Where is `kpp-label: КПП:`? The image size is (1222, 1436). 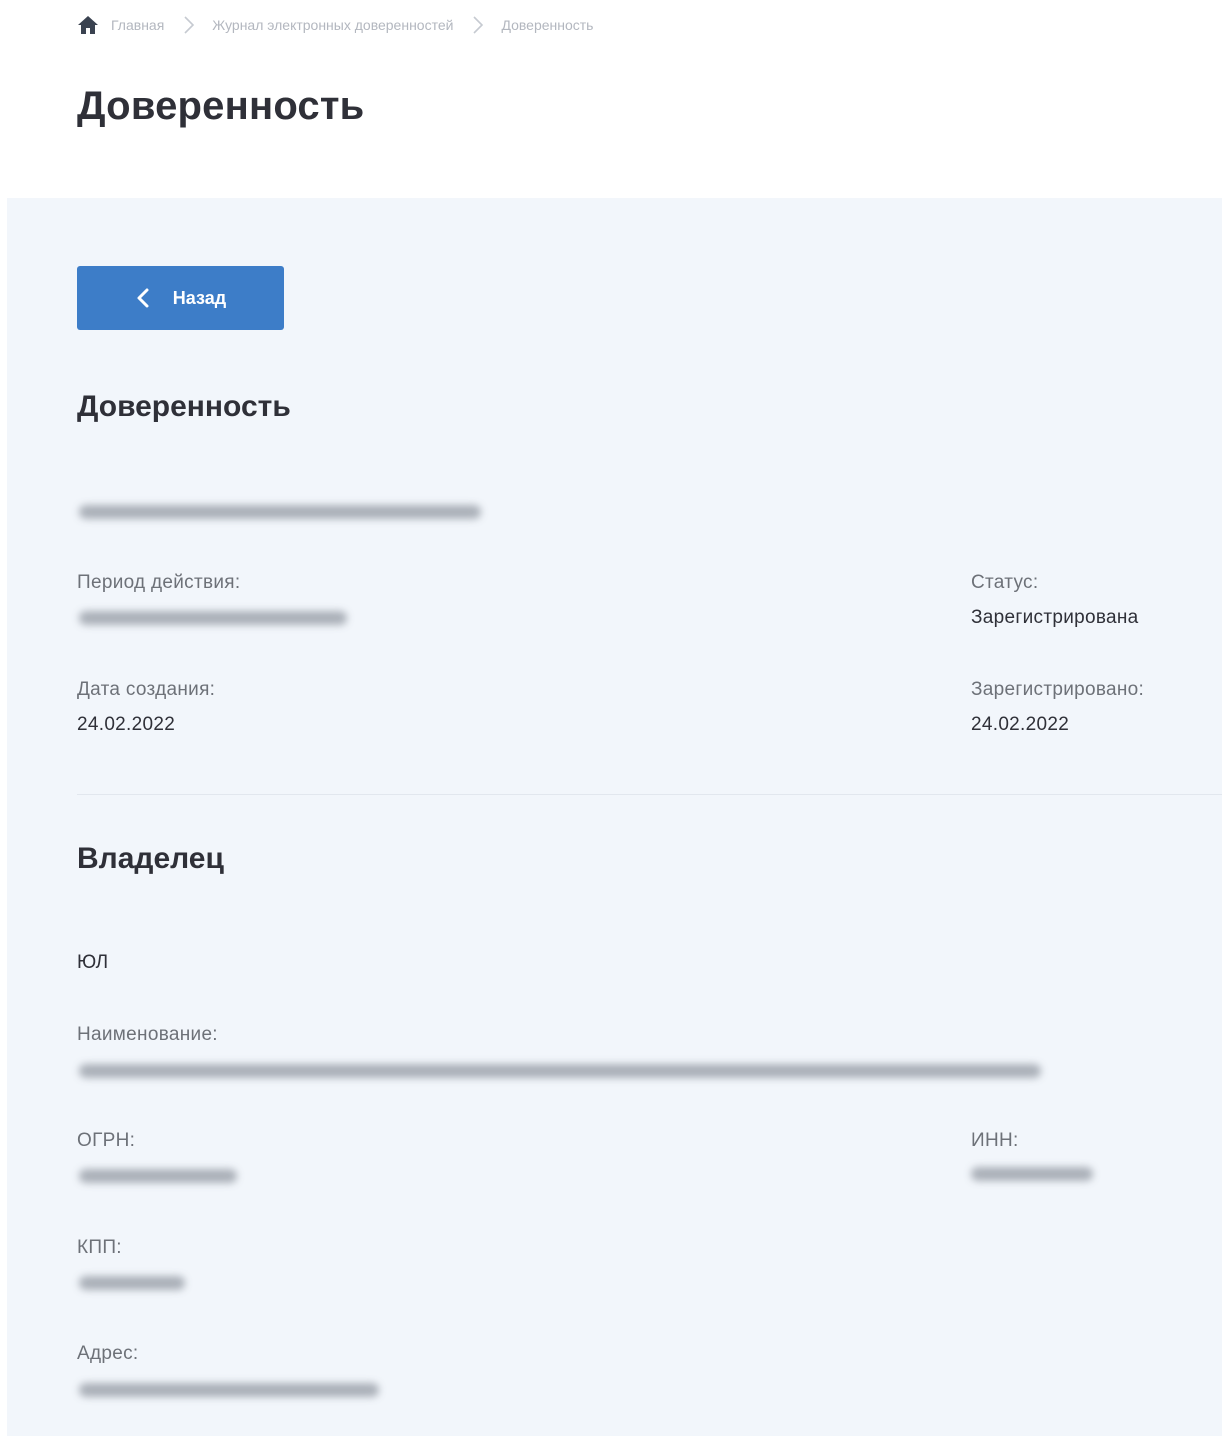 kpp-label: КПП: is located at coordinates (99, 1247).